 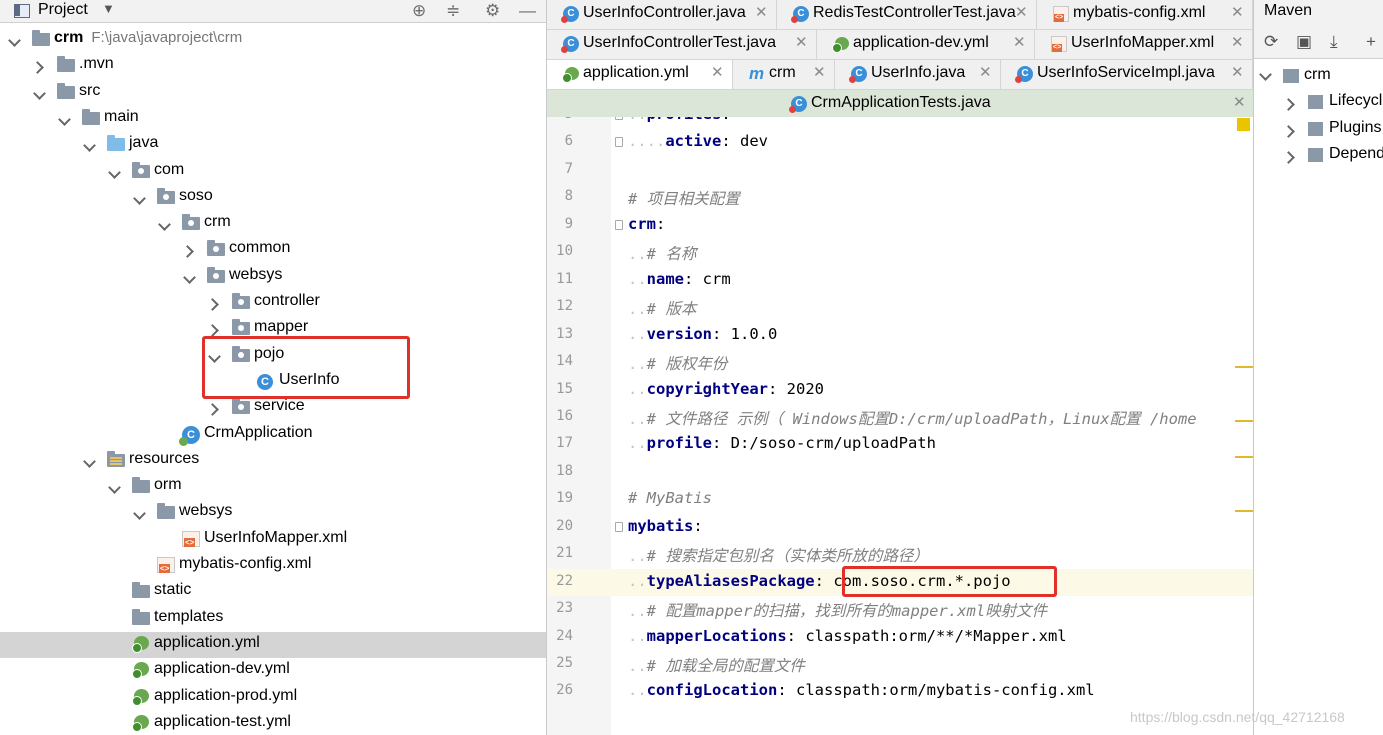 I want to click on project-title: Project, so click(x=63, y=10).